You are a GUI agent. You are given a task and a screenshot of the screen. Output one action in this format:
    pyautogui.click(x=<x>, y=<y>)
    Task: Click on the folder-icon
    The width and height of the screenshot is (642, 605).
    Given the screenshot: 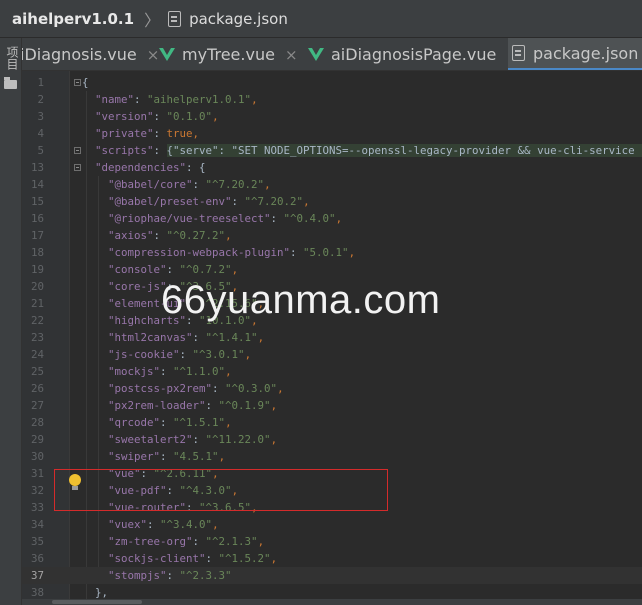 What is the action you would take?
    pyautogui.click(x=10, y=83)
    